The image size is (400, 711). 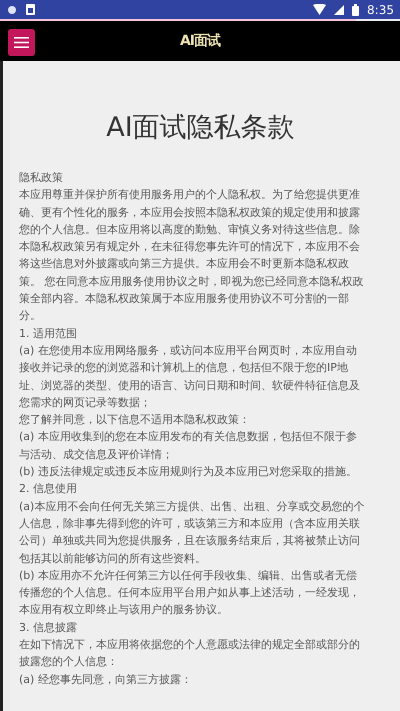 What do you see at coordinates (192, 532) in the screenshot?
I see `policy-paragraph: (a)本应用不会向任何无关第三方提供、出售、出租、分享或交易您的个人信息，除非事先得到您的许可，或该第三方和本应用（含本应用关联公司）单独或共同为您提供服务，且在该服务结束后，其将被禁止访问包括其以前能够访问的所有这些资料。` at bounding box center [192, 532].